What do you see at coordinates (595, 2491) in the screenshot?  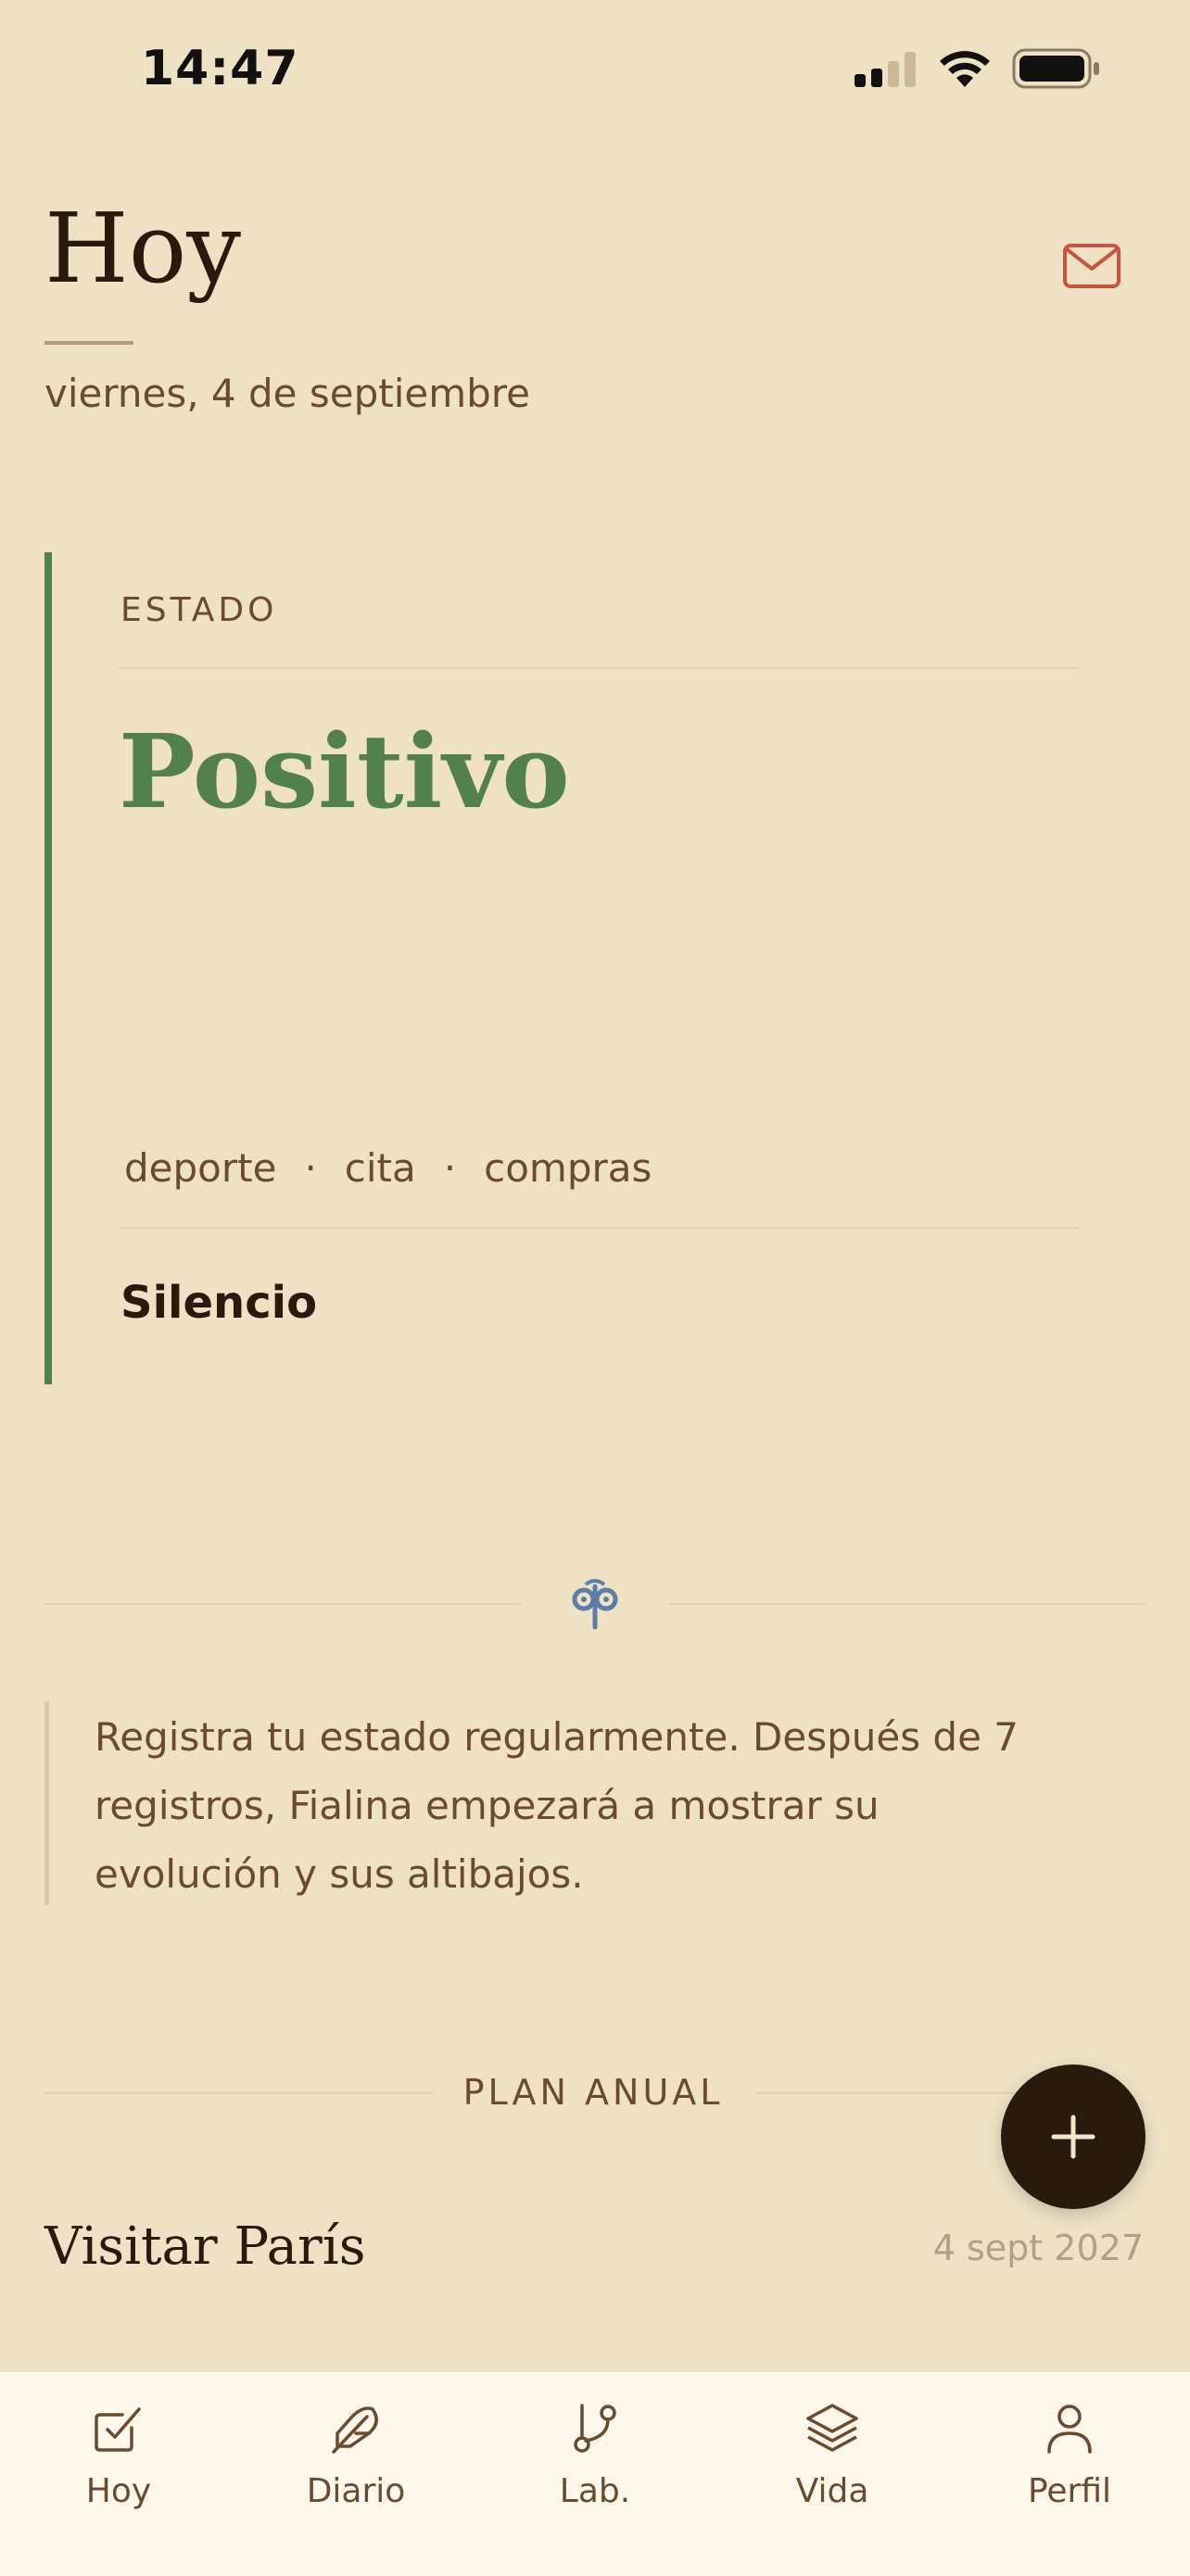 I see `tab-label: Lab.` at bounding box center [595, 2491].